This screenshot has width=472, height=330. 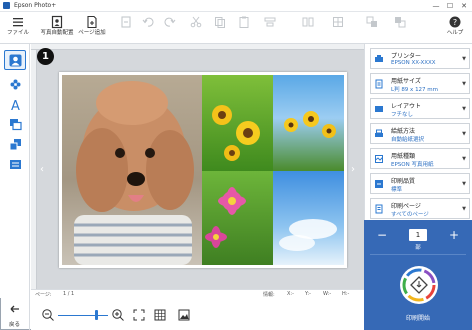 I want to click on align-button, so click(x=270, y=28).